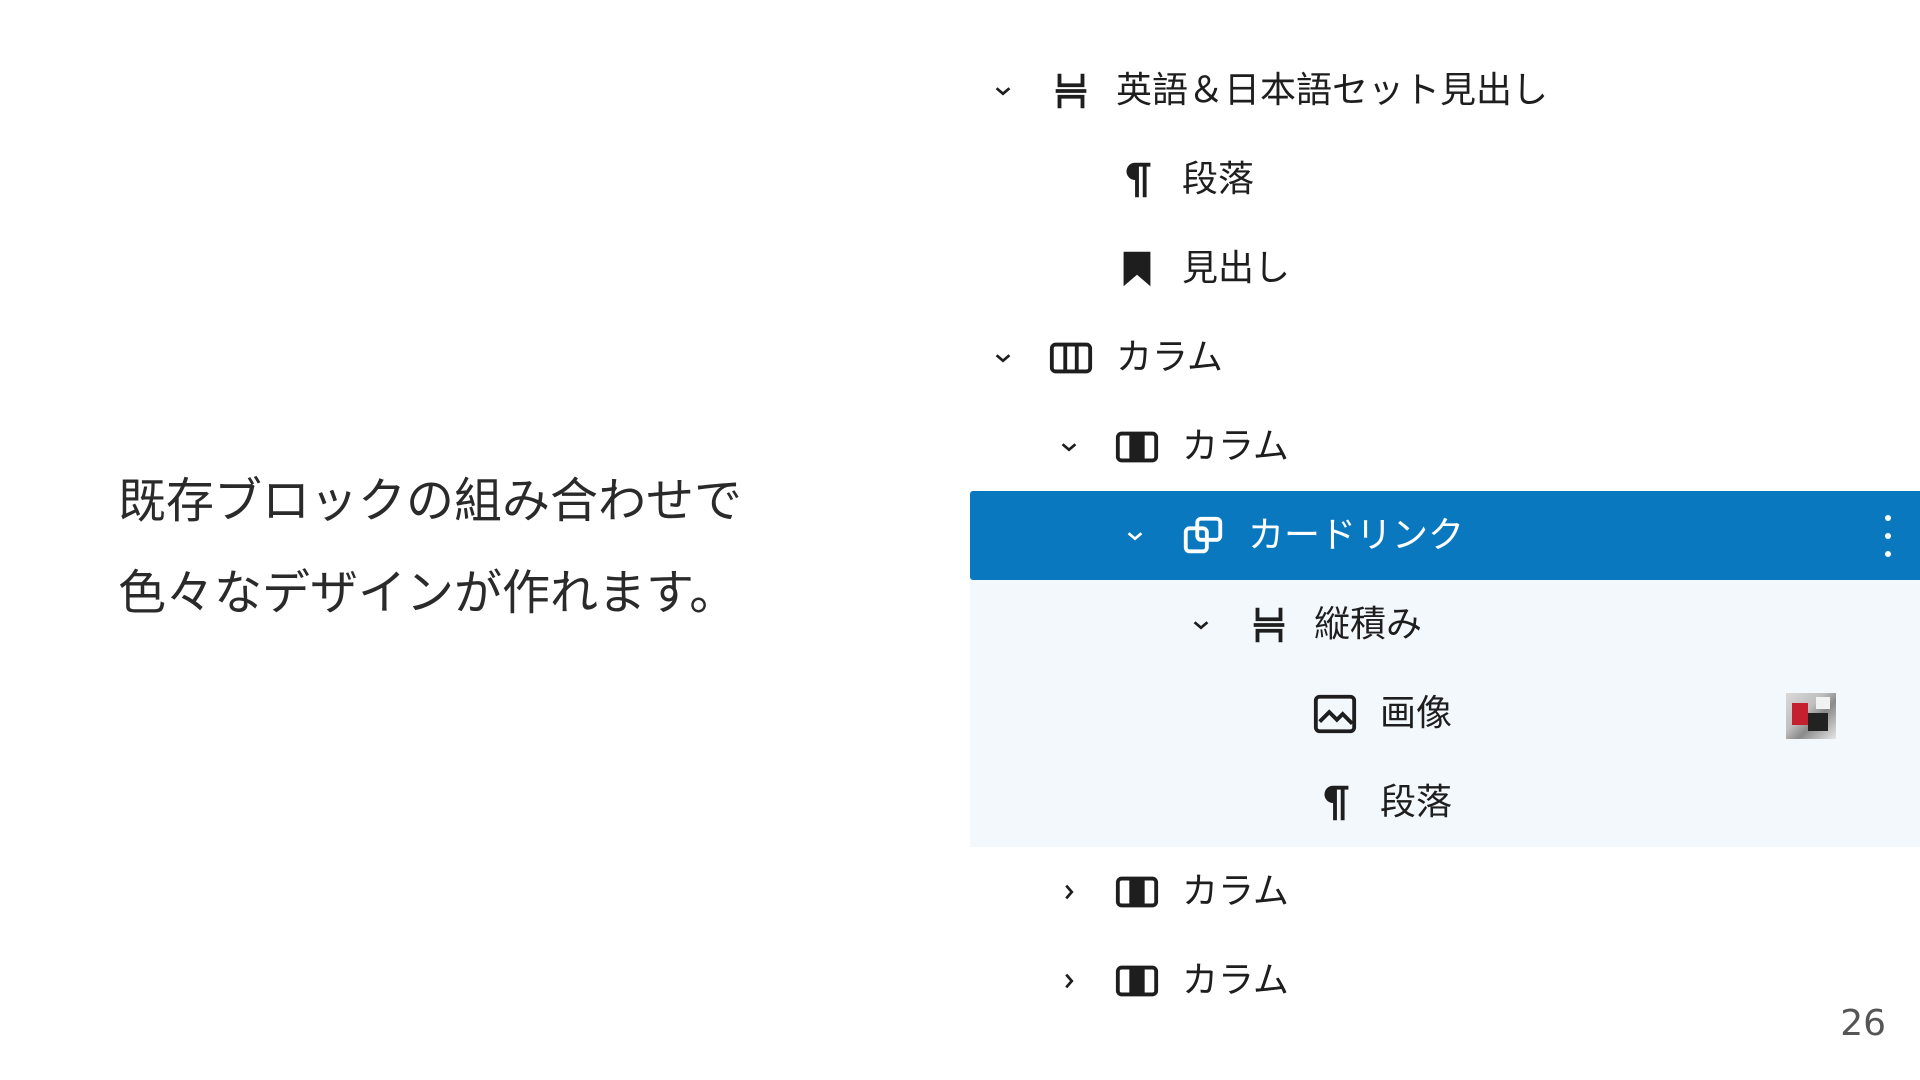  What do you see at coordinates (1332, 90) in the screenshot?
I see `tree-item-label: 英語＆日本語セット見出し` at bounding box center [1332, 90].